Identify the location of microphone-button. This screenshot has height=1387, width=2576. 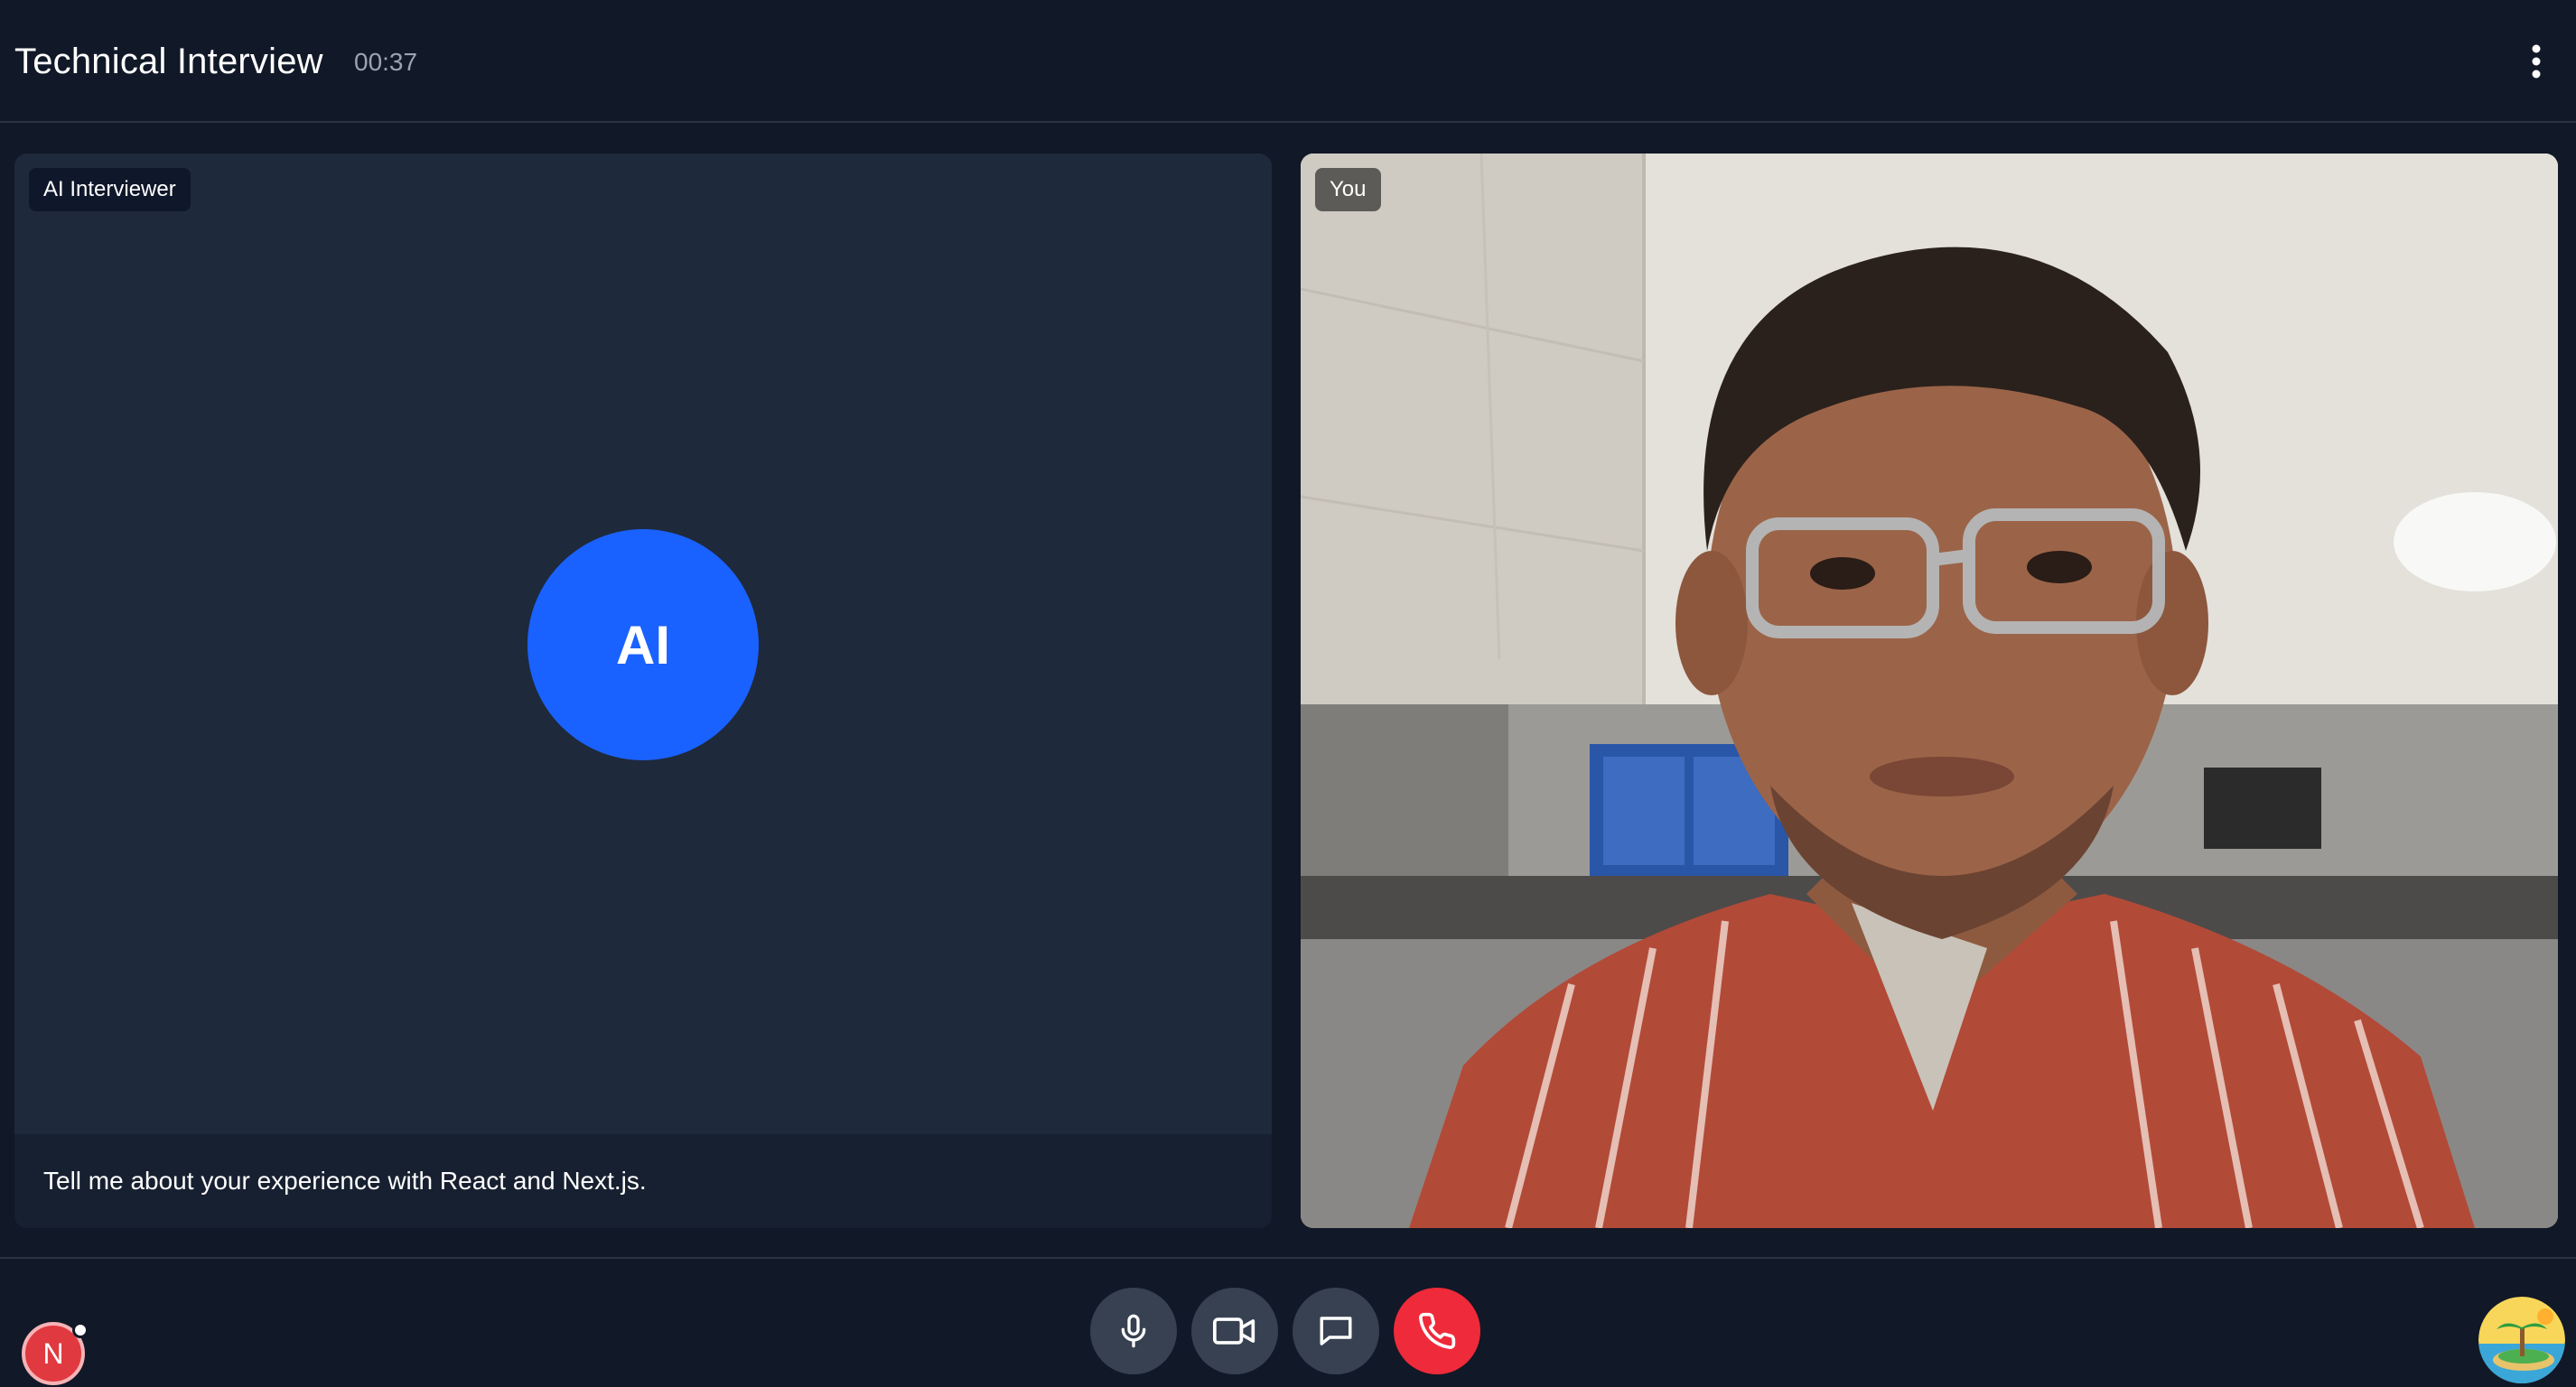
(1133, 1331).